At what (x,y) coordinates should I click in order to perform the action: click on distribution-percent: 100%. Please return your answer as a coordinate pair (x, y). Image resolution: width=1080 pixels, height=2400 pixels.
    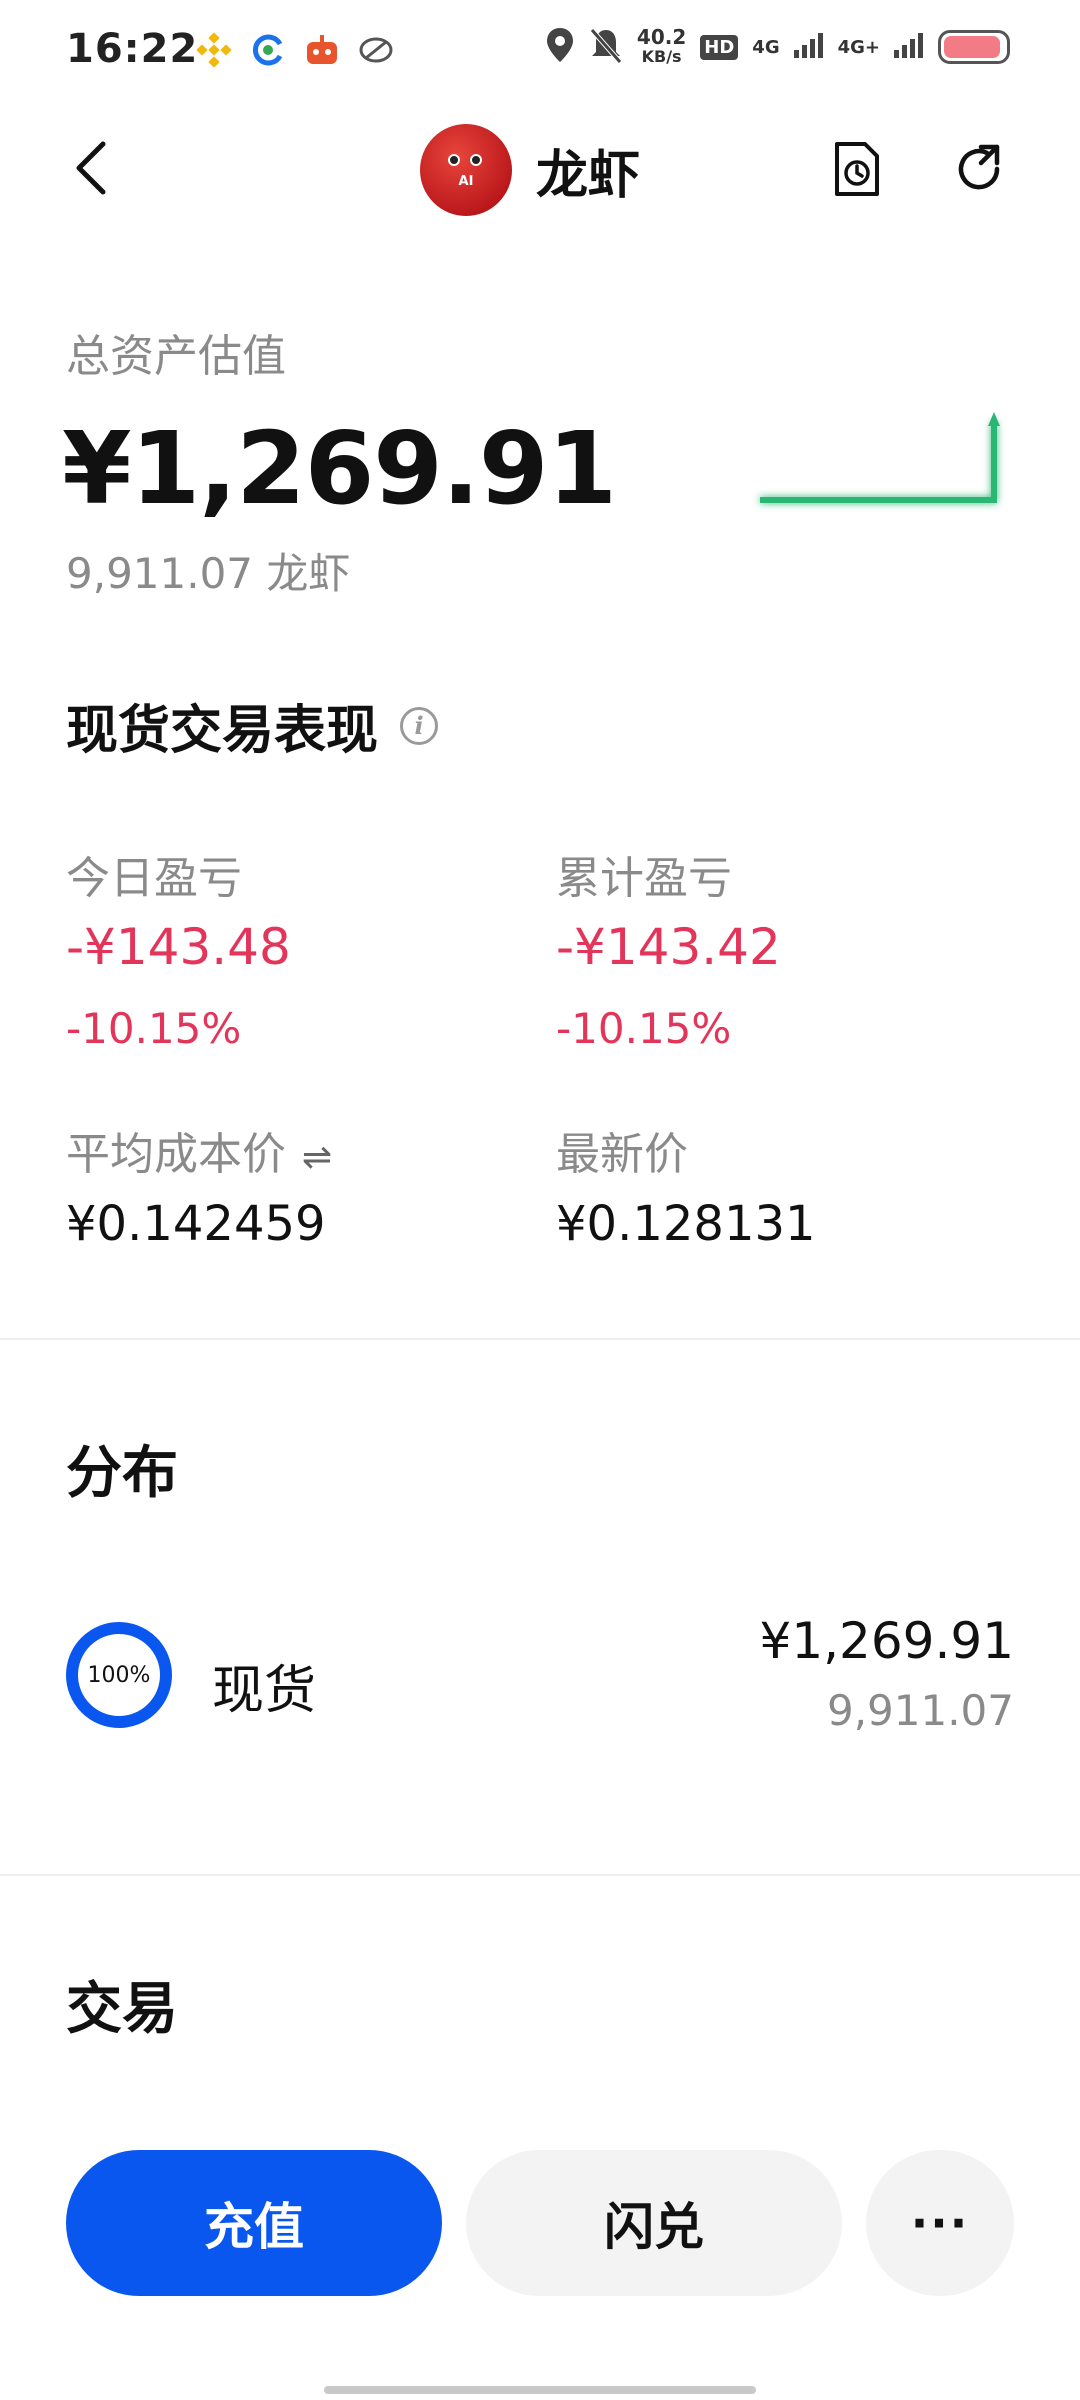
    Looking at the image, I should click on (119, 1675).